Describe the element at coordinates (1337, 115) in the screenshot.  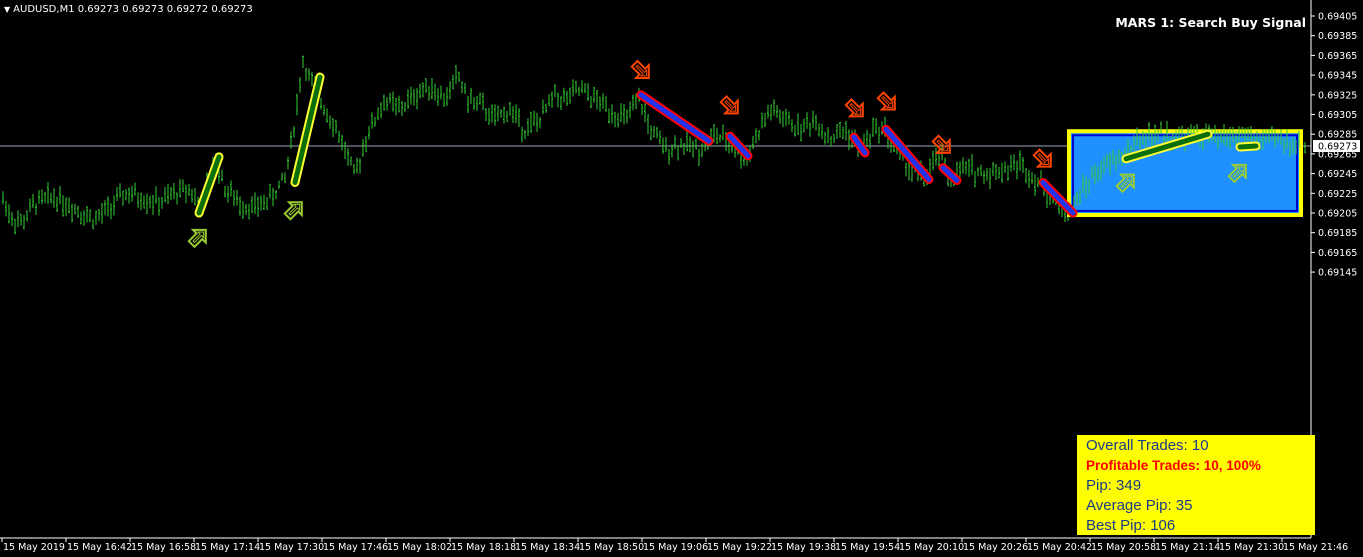
I see `y-tick-label: 0.69305` at that location.